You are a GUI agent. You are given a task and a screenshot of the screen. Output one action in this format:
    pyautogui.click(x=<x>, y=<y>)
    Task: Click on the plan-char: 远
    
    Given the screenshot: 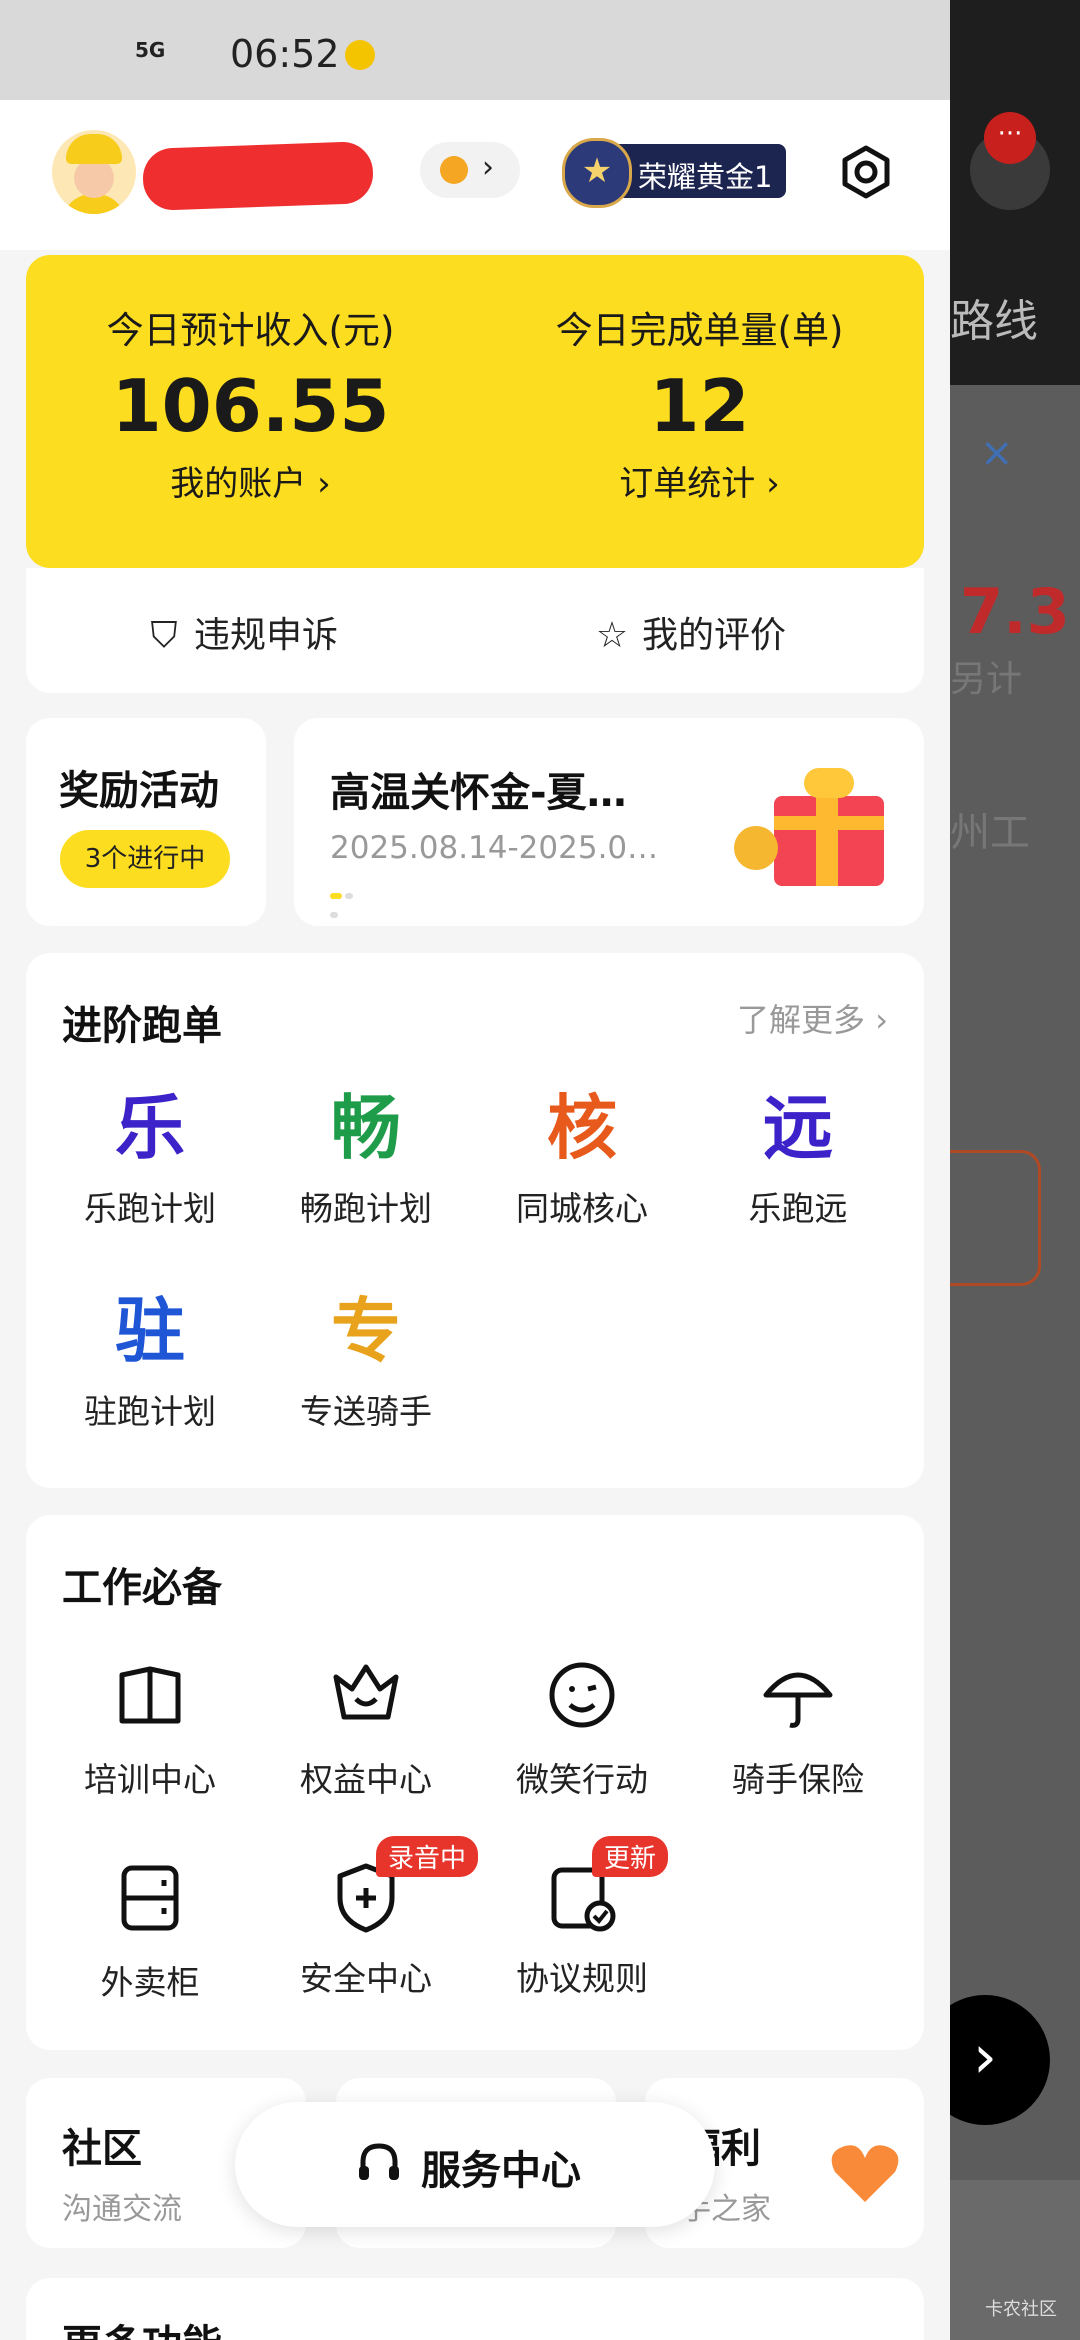 What is the action you would take?
    pyautogui.click(x=798, y=1128)
    